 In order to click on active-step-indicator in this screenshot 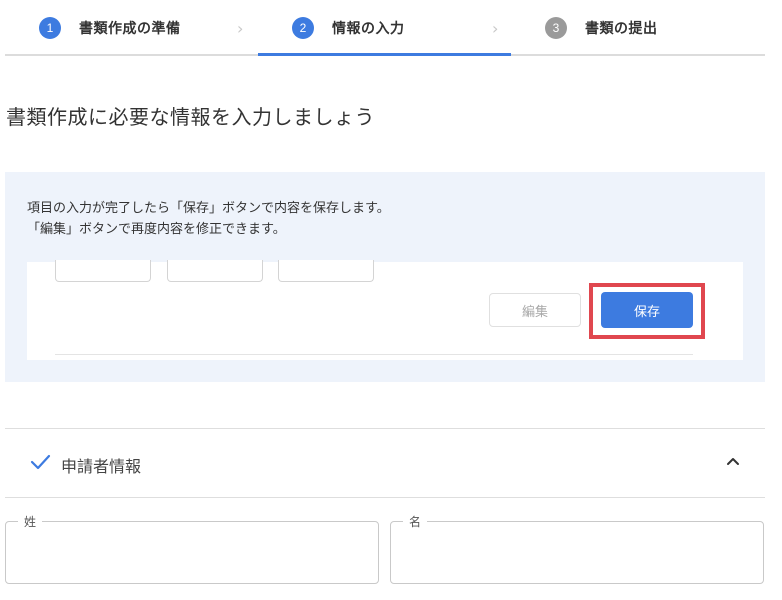, I will do `click(384, 54)`.